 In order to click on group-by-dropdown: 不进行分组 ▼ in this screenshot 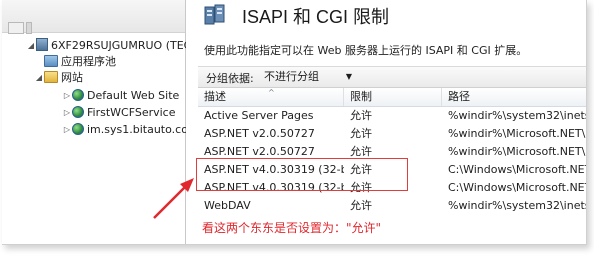, I will do `click(310, 76)`.